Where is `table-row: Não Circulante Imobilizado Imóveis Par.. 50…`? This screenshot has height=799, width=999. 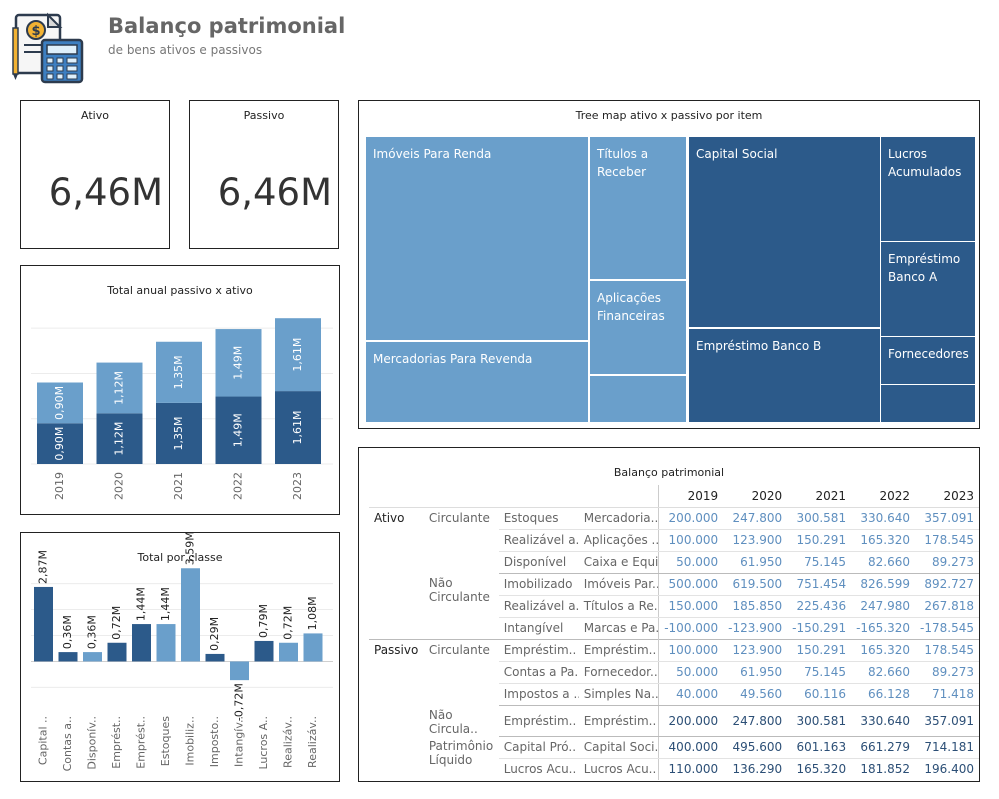
table-row: Não Circulante Imobilizado Imóveis Par.. 50… is located at coordinates (674, 588).